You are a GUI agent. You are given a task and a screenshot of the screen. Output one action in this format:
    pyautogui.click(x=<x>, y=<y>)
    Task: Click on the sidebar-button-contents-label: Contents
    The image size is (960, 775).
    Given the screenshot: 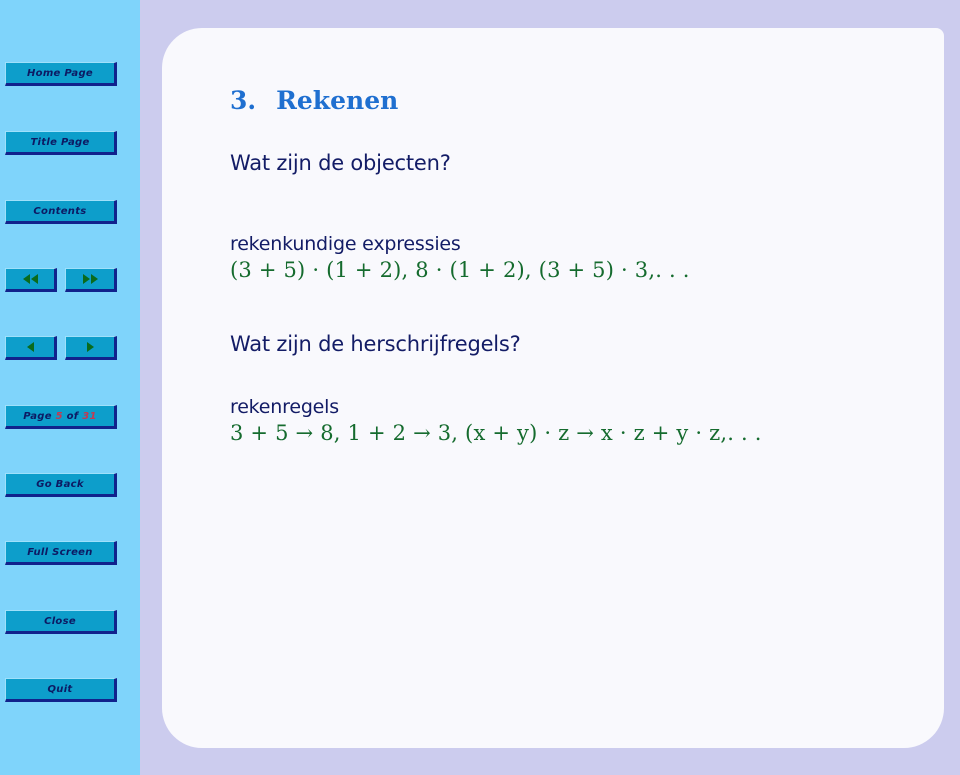 What is the action you would take?
    pyautogui.click(x=60, y=211)
    